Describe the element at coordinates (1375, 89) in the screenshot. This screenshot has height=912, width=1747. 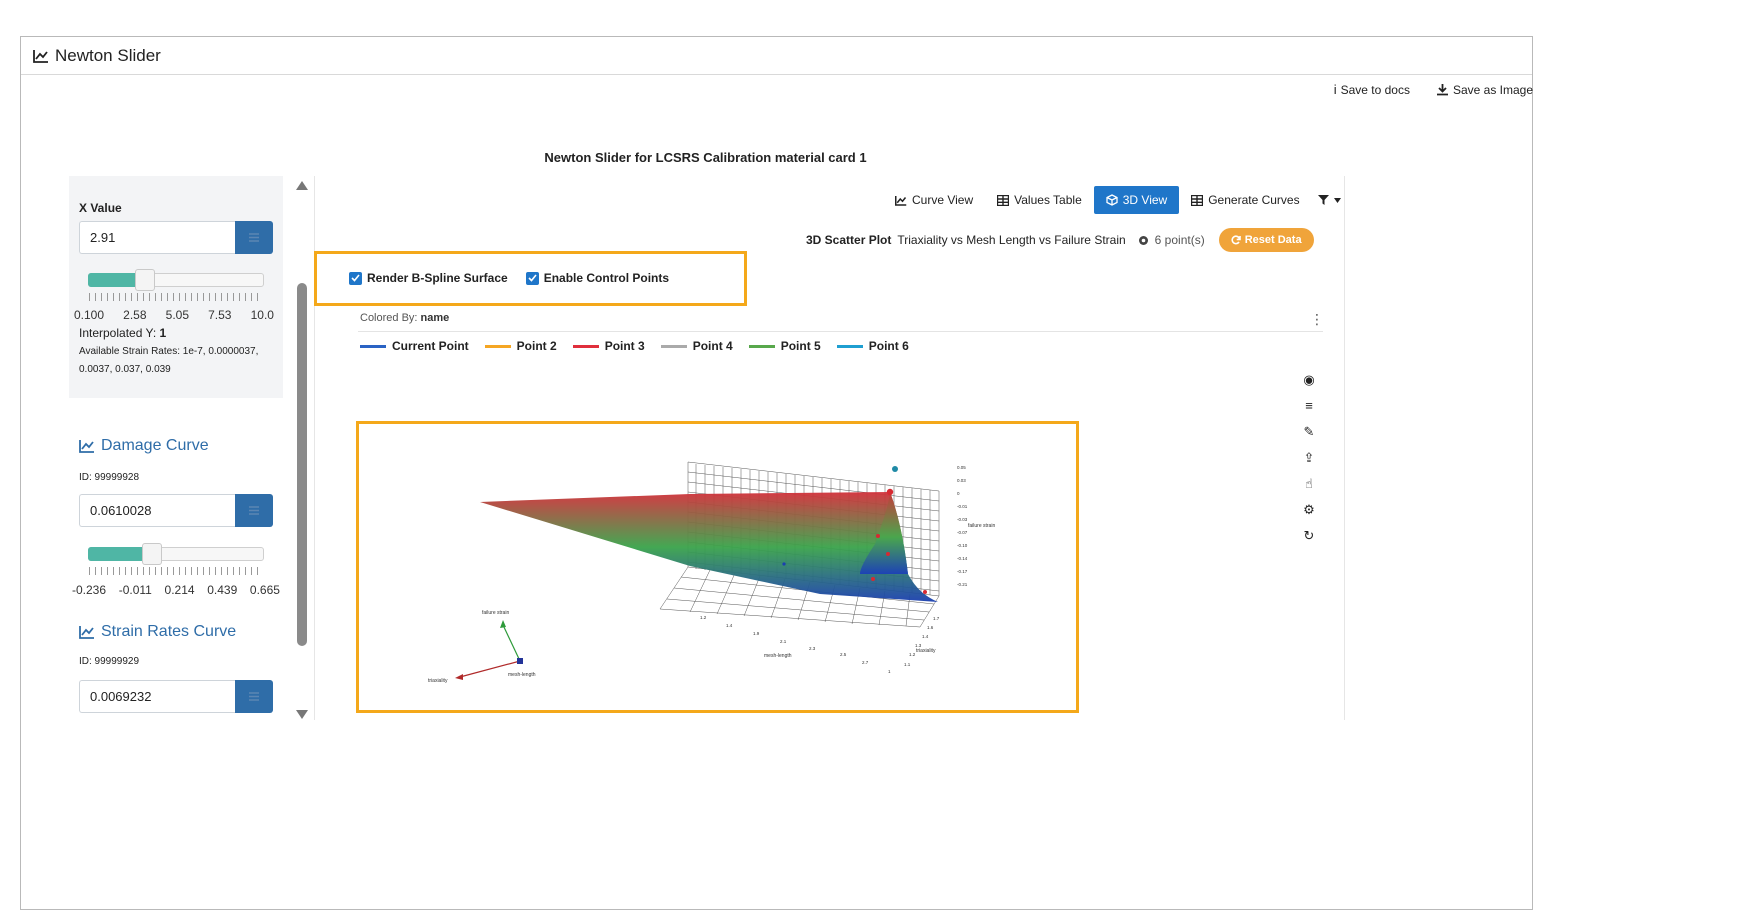
I see `save-to-docs-label: Save to docs` at that location.